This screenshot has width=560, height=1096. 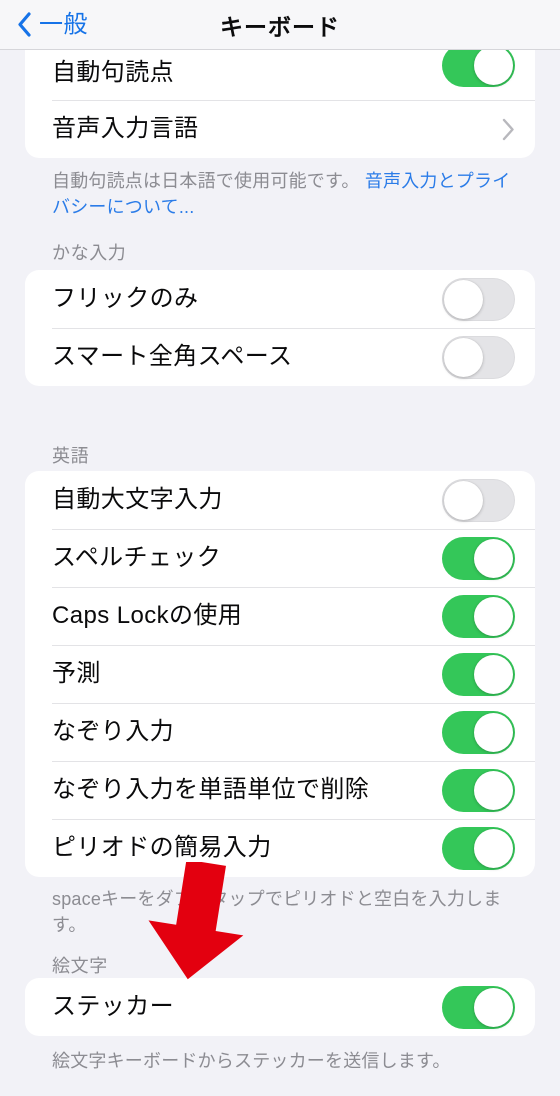 I want to click on row-label: スマート全角スペース, so click(x=172, y=356).